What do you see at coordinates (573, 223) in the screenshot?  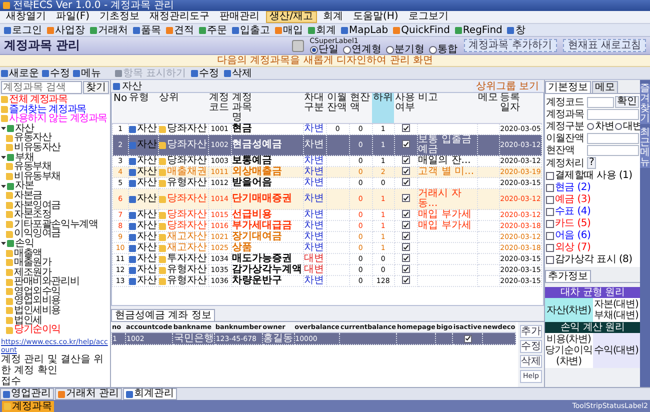 I see `checkbox-label: 카드 (5)` at bounding box center [573, 223].